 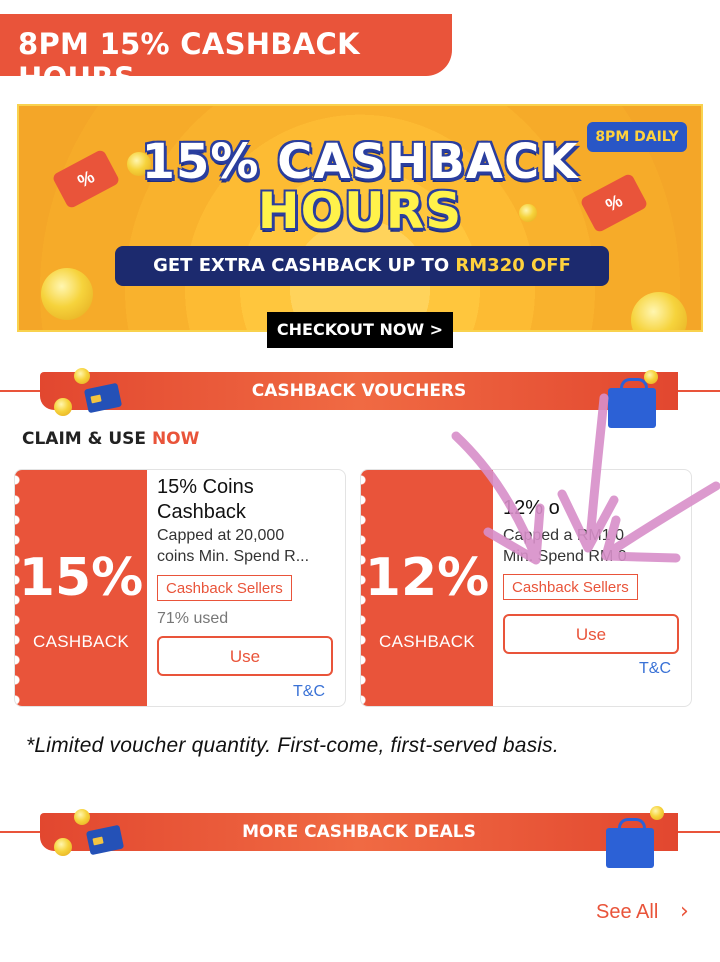 I want to click on voucher-desc-line1: Capped at 20,000, so click(x=221, y=535).